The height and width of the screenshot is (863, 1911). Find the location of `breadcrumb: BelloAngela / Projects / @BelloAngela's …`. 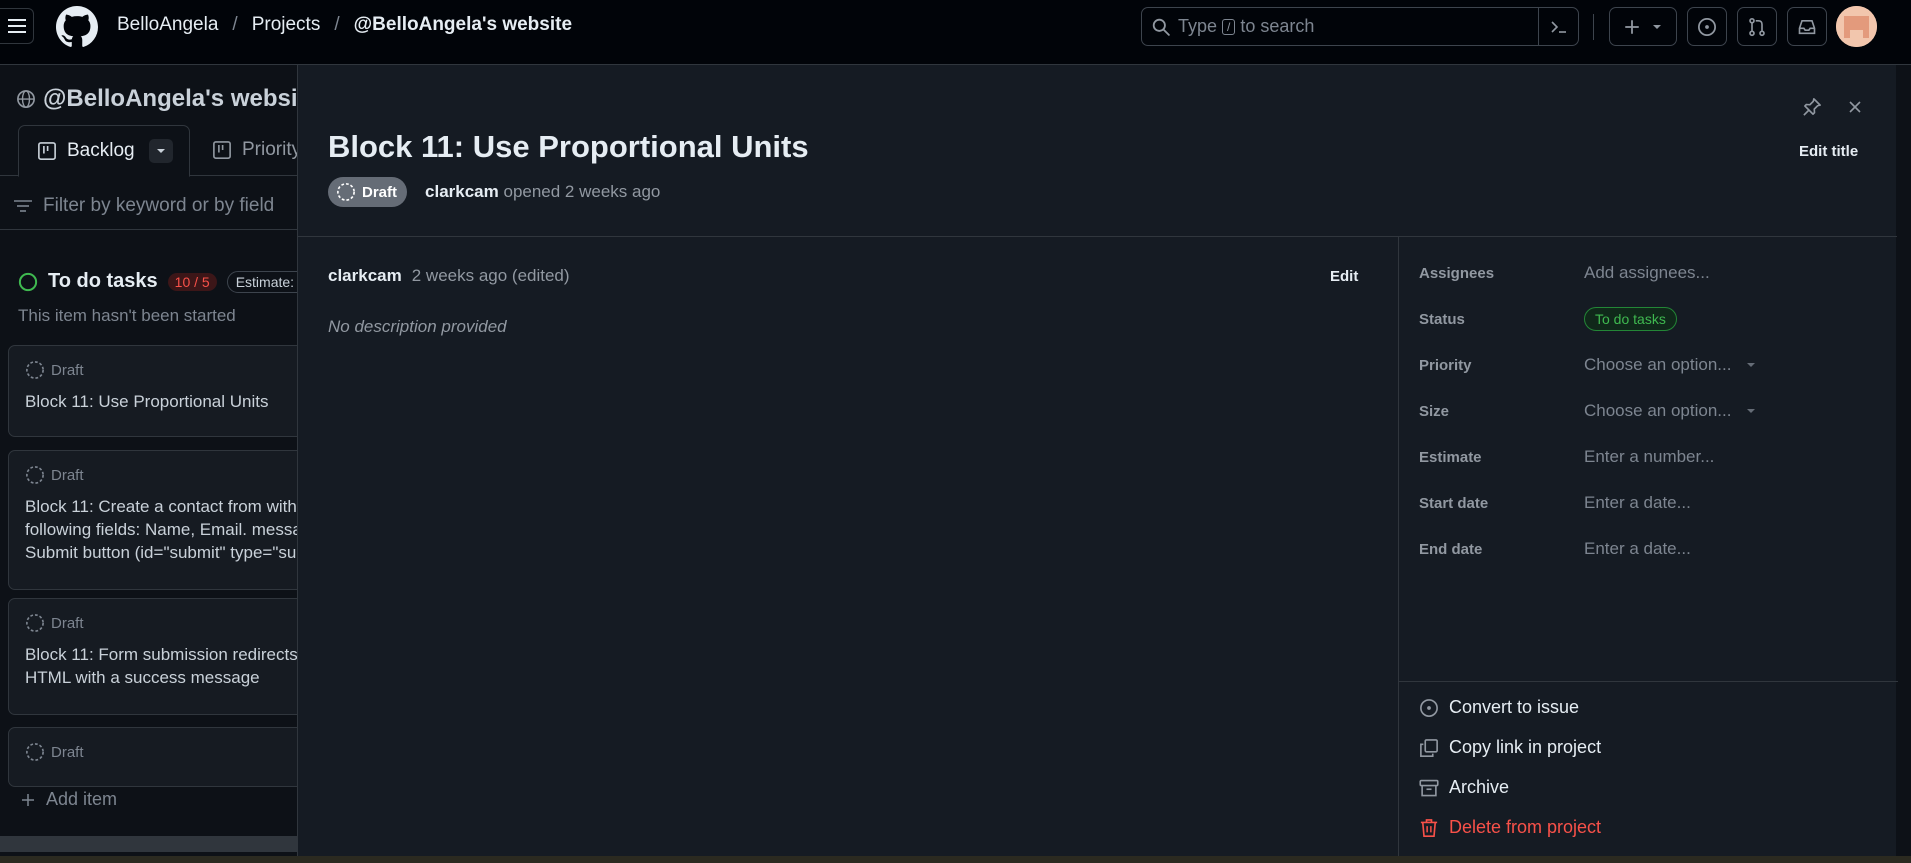

breadcrumb: BelloAngela / Projects / @BelloAngela's … is located at coordinates (344, 25).